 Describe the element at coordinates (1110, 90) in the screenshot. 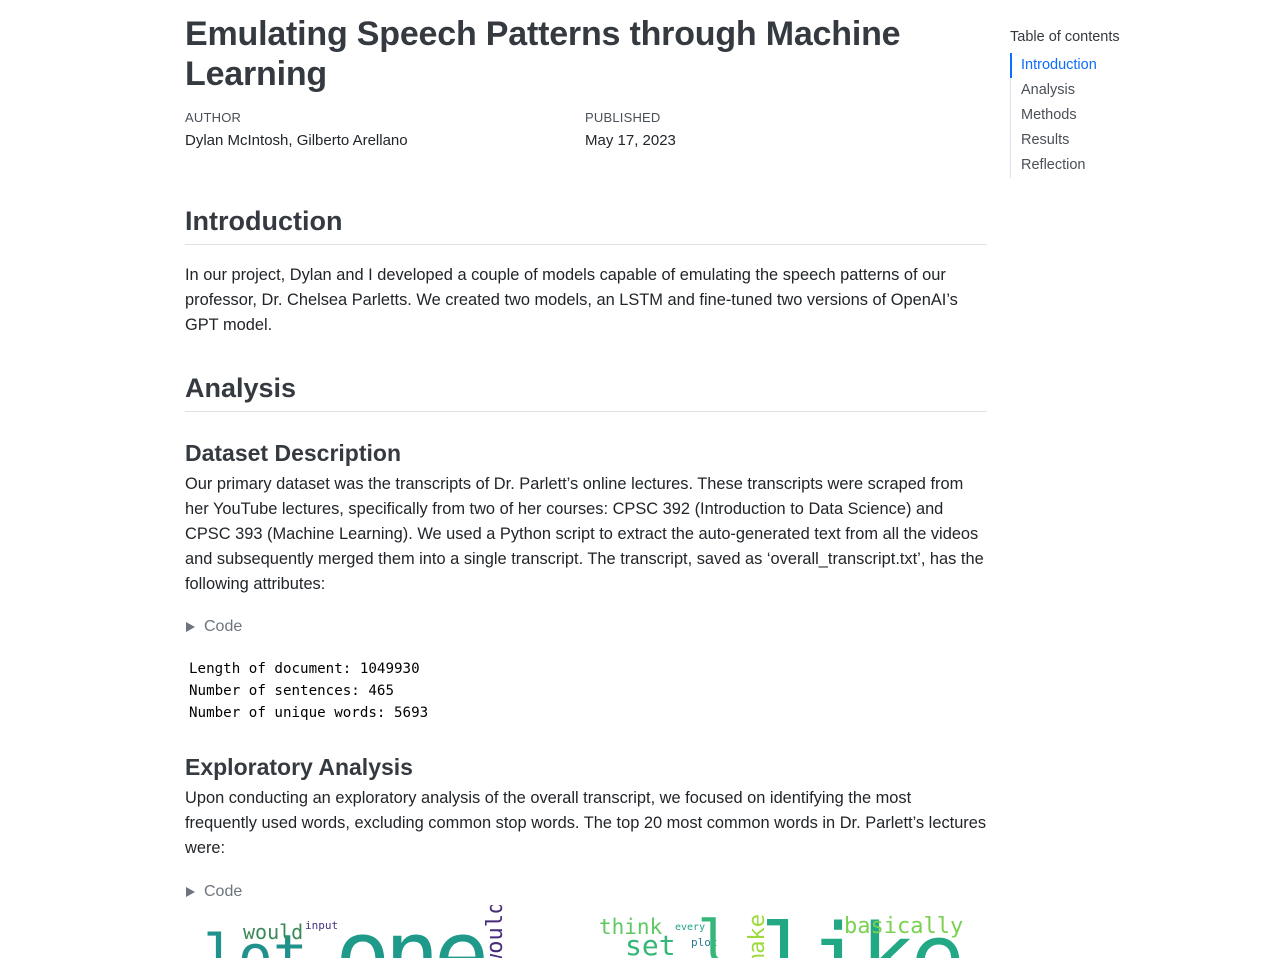

I see `toc-item-analysis: Analysis` at that location.